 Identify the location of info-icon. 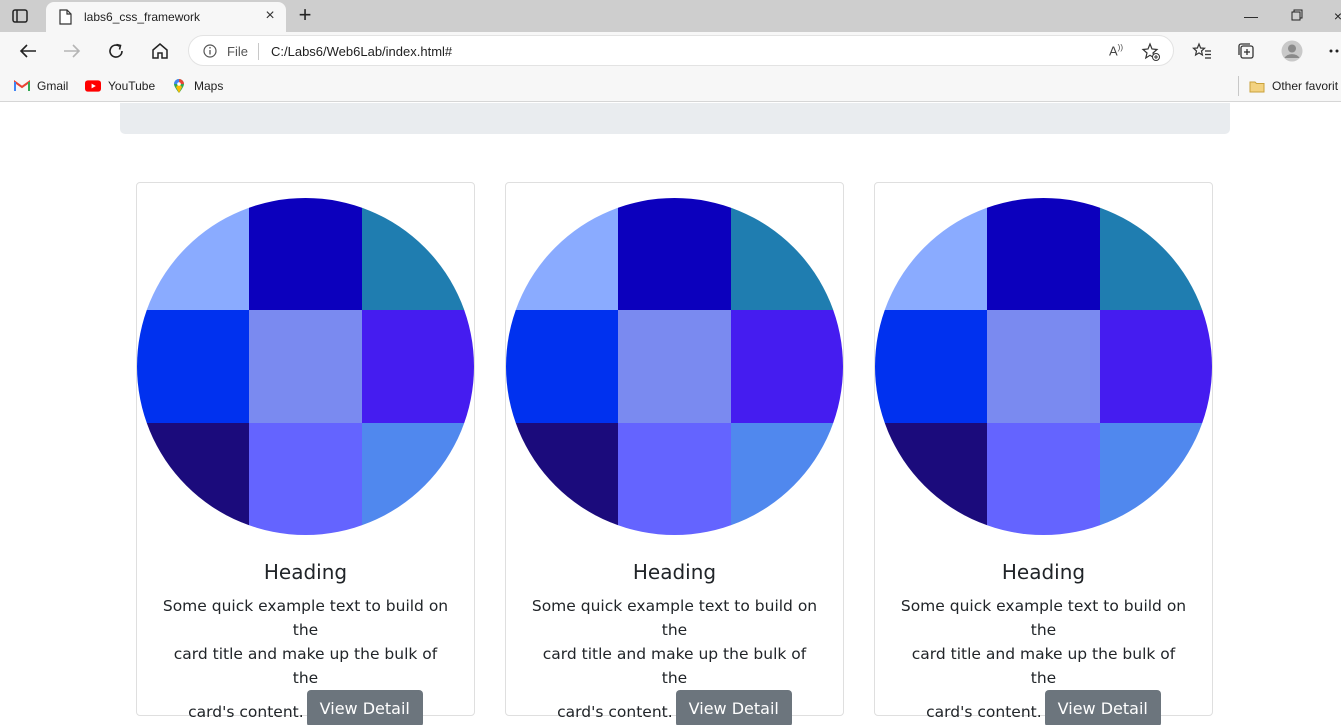
(210, 51).